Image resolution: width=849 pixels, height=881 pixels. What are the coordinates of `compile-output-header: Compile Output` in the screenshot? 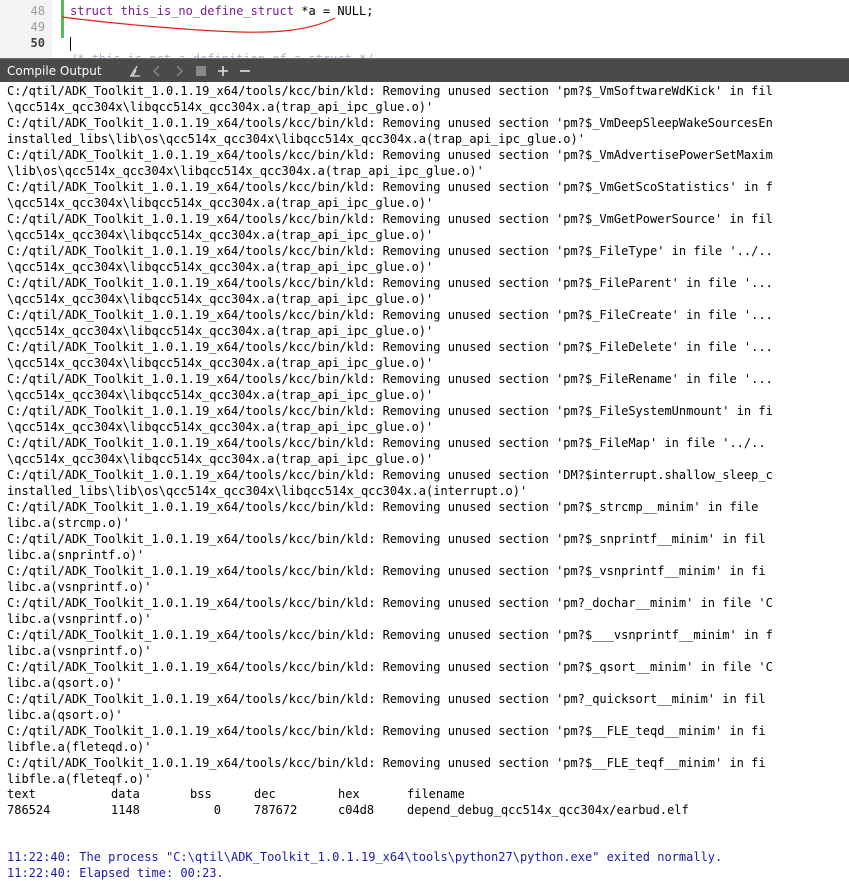 It's located at (424, 70).